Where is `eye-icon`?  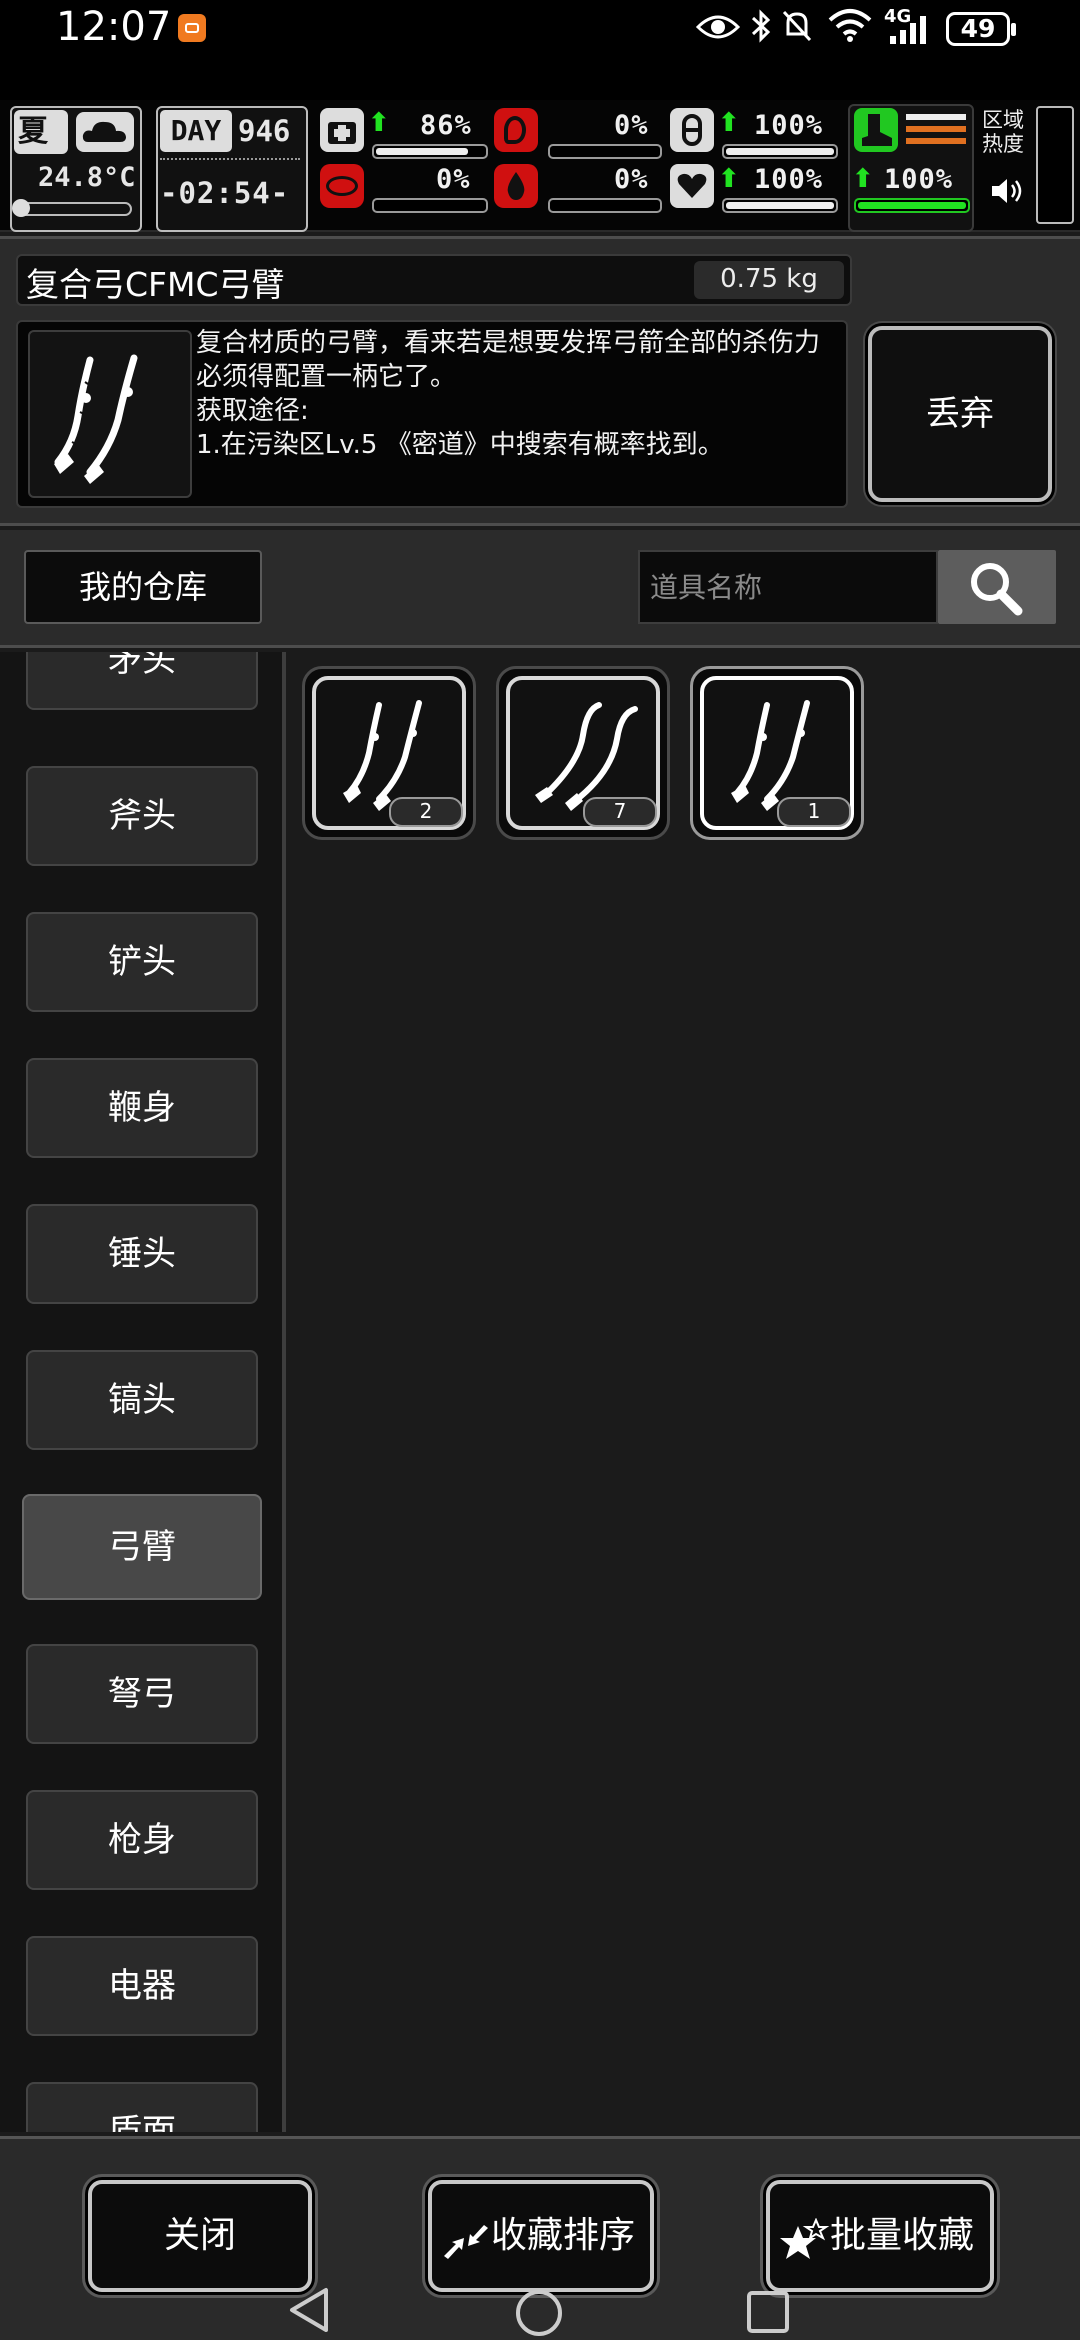
eye-icon is located at coordinates (718, 27).